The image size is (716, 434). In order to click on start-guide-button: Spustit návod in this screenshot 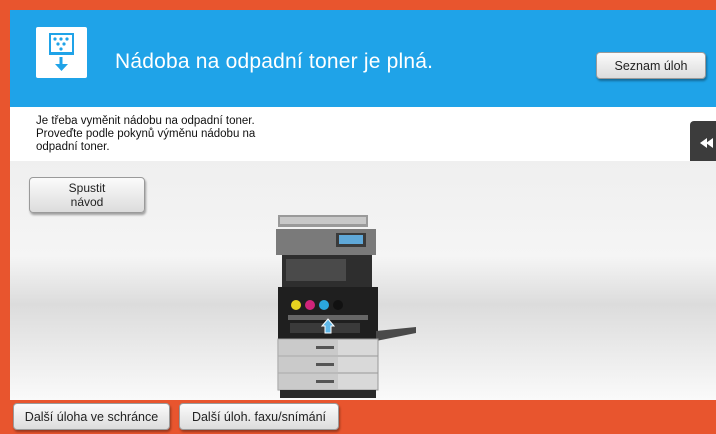, I will do `click(87, 195)`.